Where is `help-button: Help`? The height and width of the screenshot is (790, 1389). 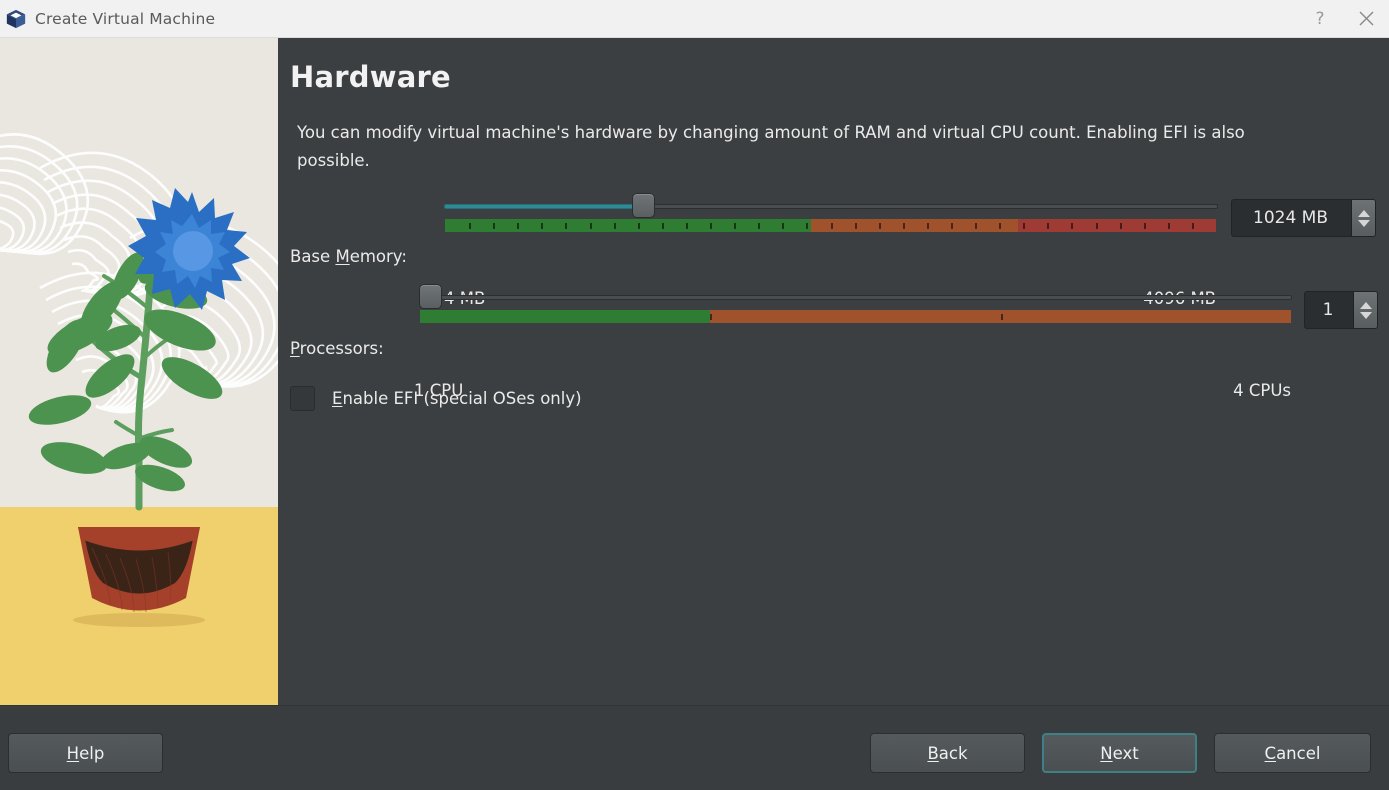
help-button: Help is located at coordinates (85, 753).